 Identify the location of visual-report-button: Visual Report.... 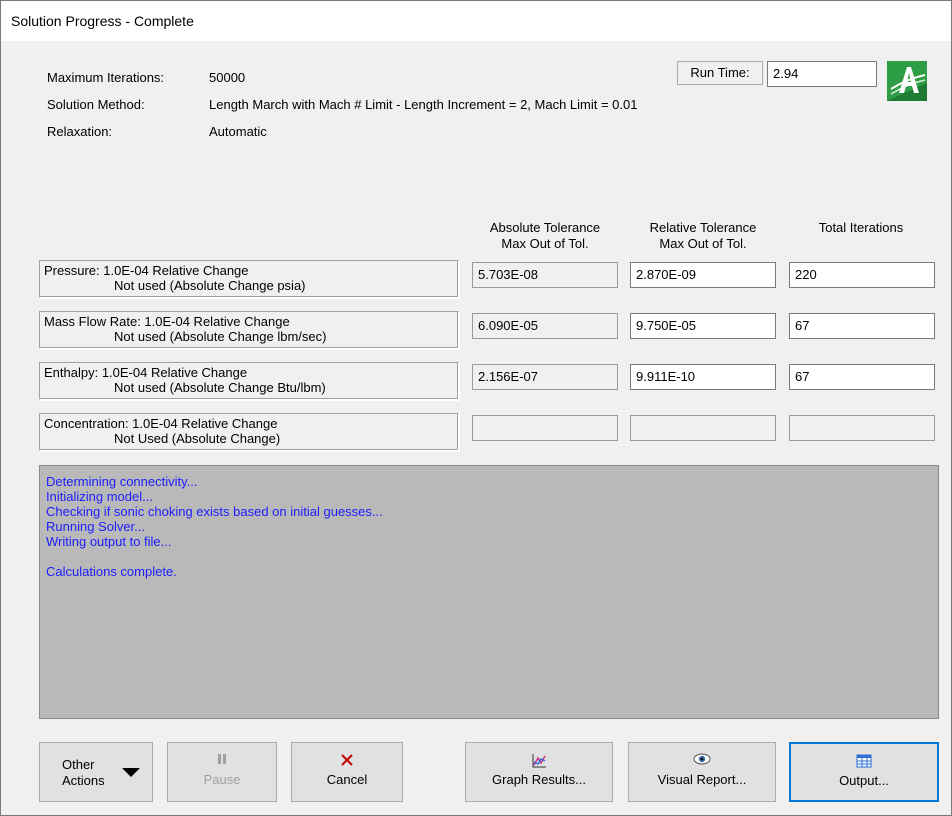
(702, 772).